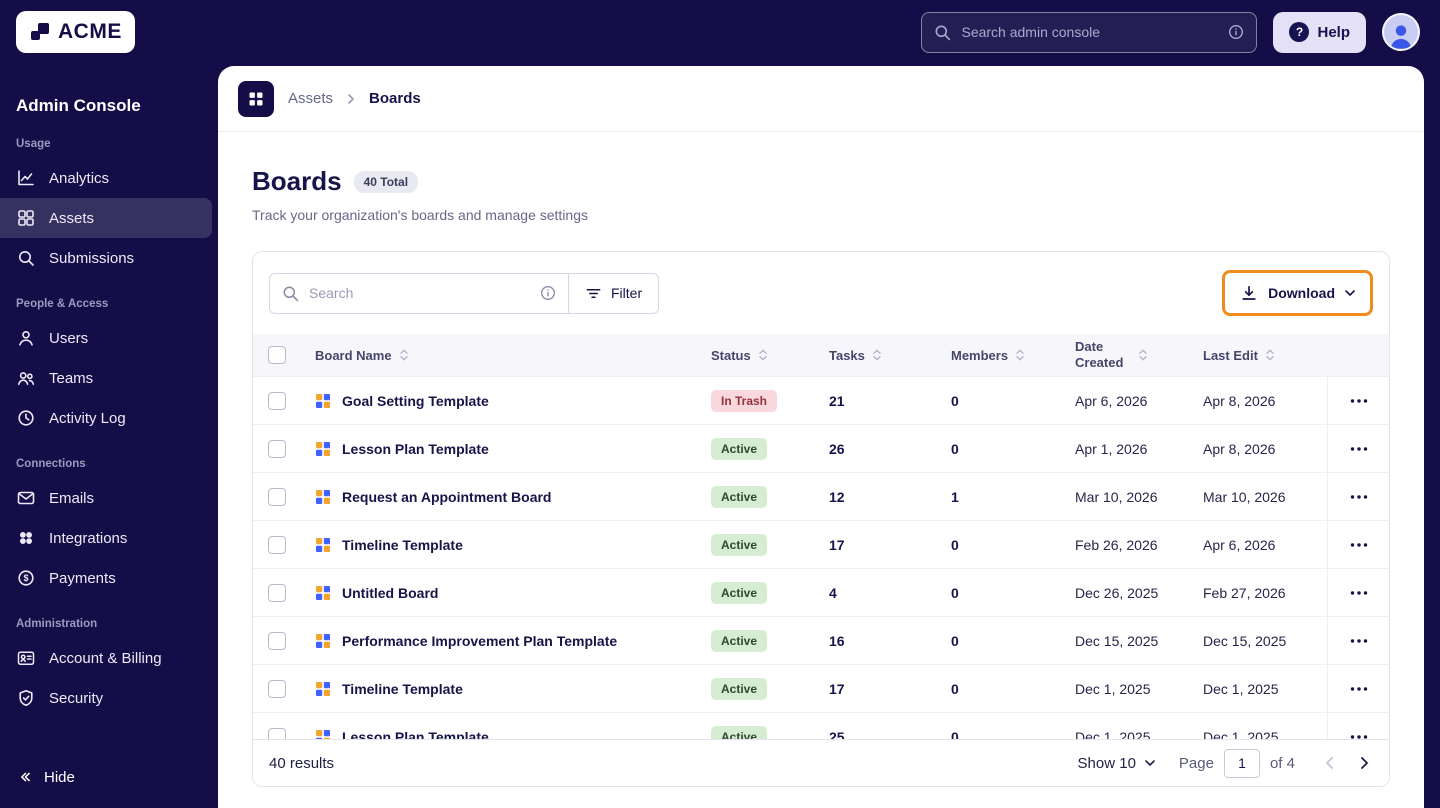 This screenshot has height=808, width=1440. Describe the element at coordinates (106, 498) in the screenshot. I see `sidebar-item-emails: Emails` at that location.